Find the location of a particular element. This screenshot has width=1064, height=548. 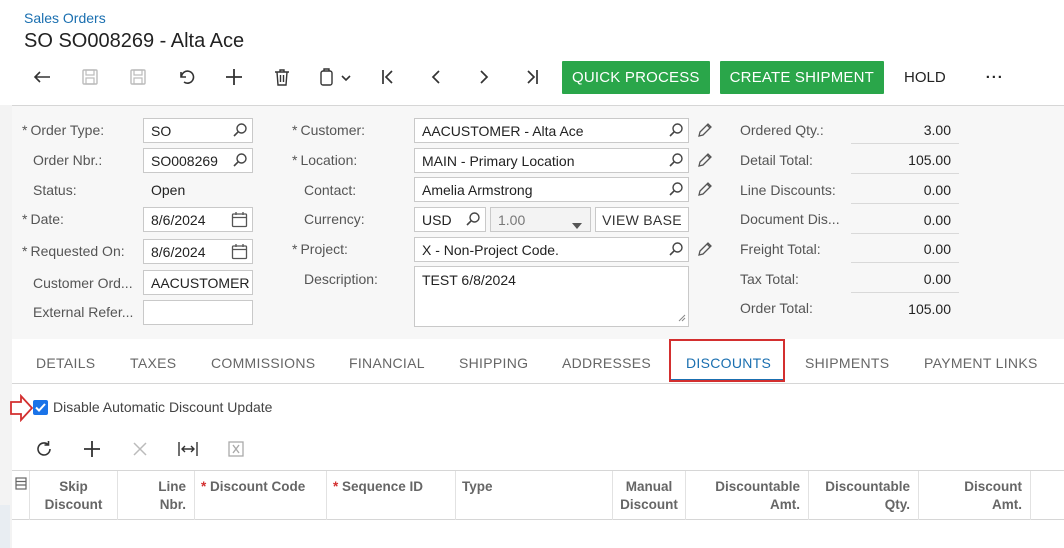

quick-process-button: QUICK PROCESS is located at coordinates (636, 77).